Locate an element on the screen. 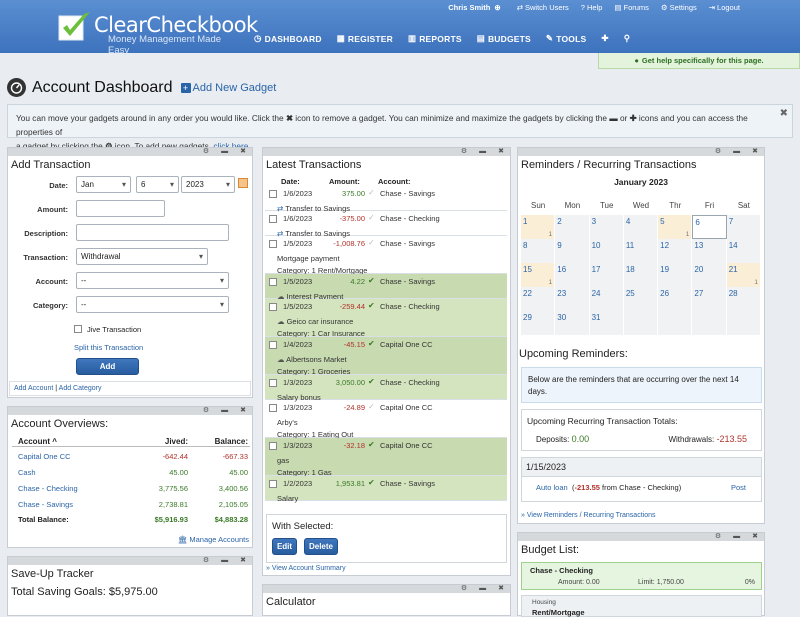 The image size is (800, 617). account-select: -- is located at coordinates (152, 280).